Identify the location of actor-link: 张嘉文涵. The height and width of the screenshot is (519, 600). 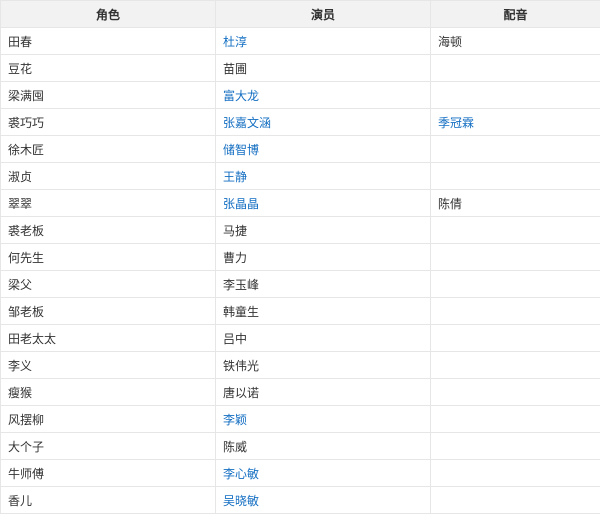
(247, 123).